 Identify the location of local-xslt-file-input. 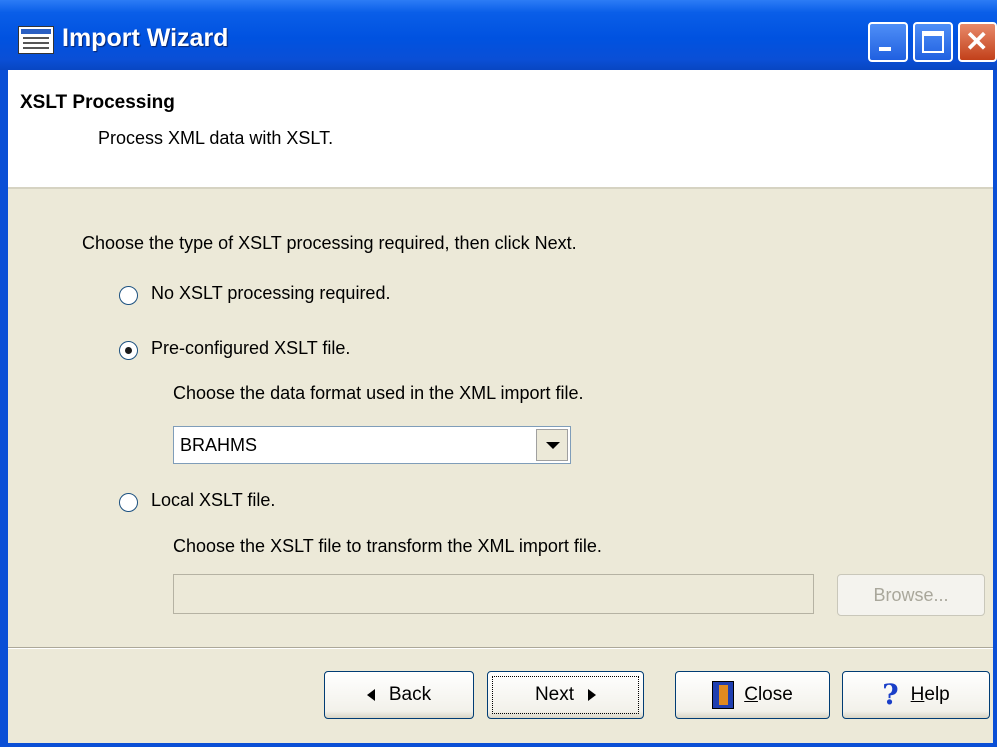
(493, 594).